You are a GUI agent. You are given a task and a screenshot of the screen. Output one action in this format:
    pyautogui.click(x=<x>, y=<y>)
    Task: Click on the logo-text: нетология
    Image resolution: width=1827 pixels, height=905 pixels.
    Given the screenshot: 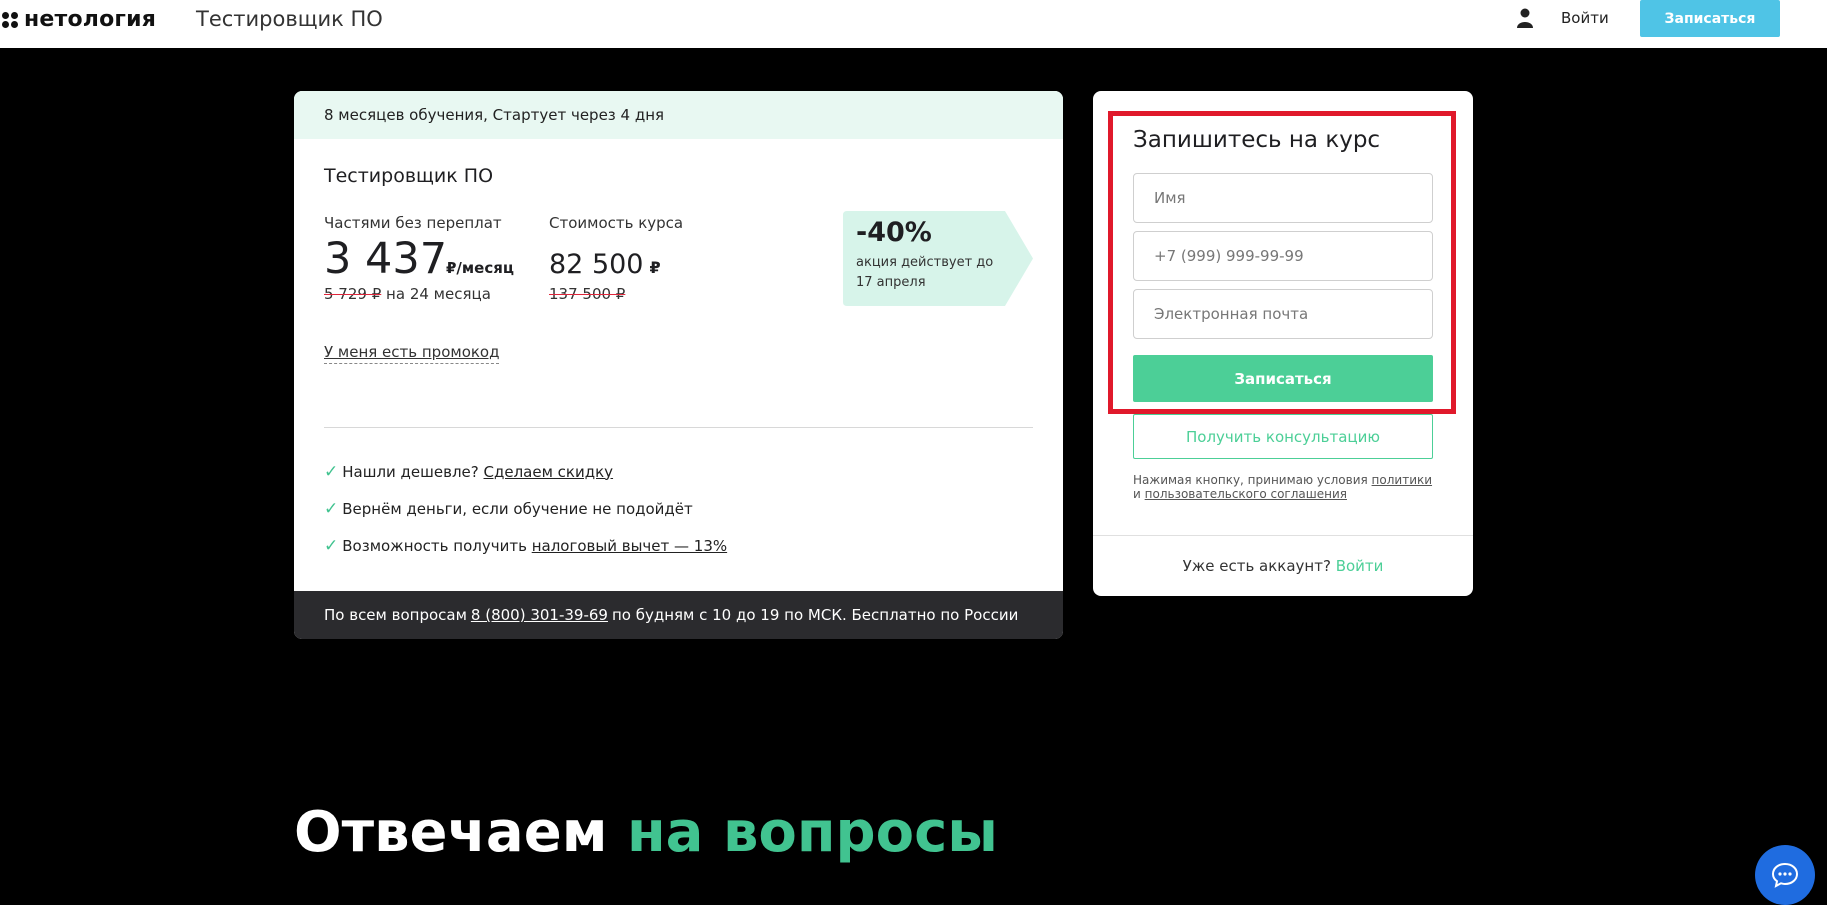 What is the action you would take?
    pyautogui.click(x=90, y=19)
    